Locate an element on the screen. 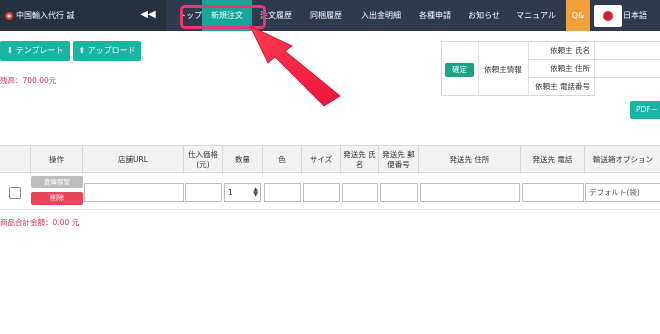 This screenshot has width=660, height=334. highlight-box is located at coordinates (223, 17).